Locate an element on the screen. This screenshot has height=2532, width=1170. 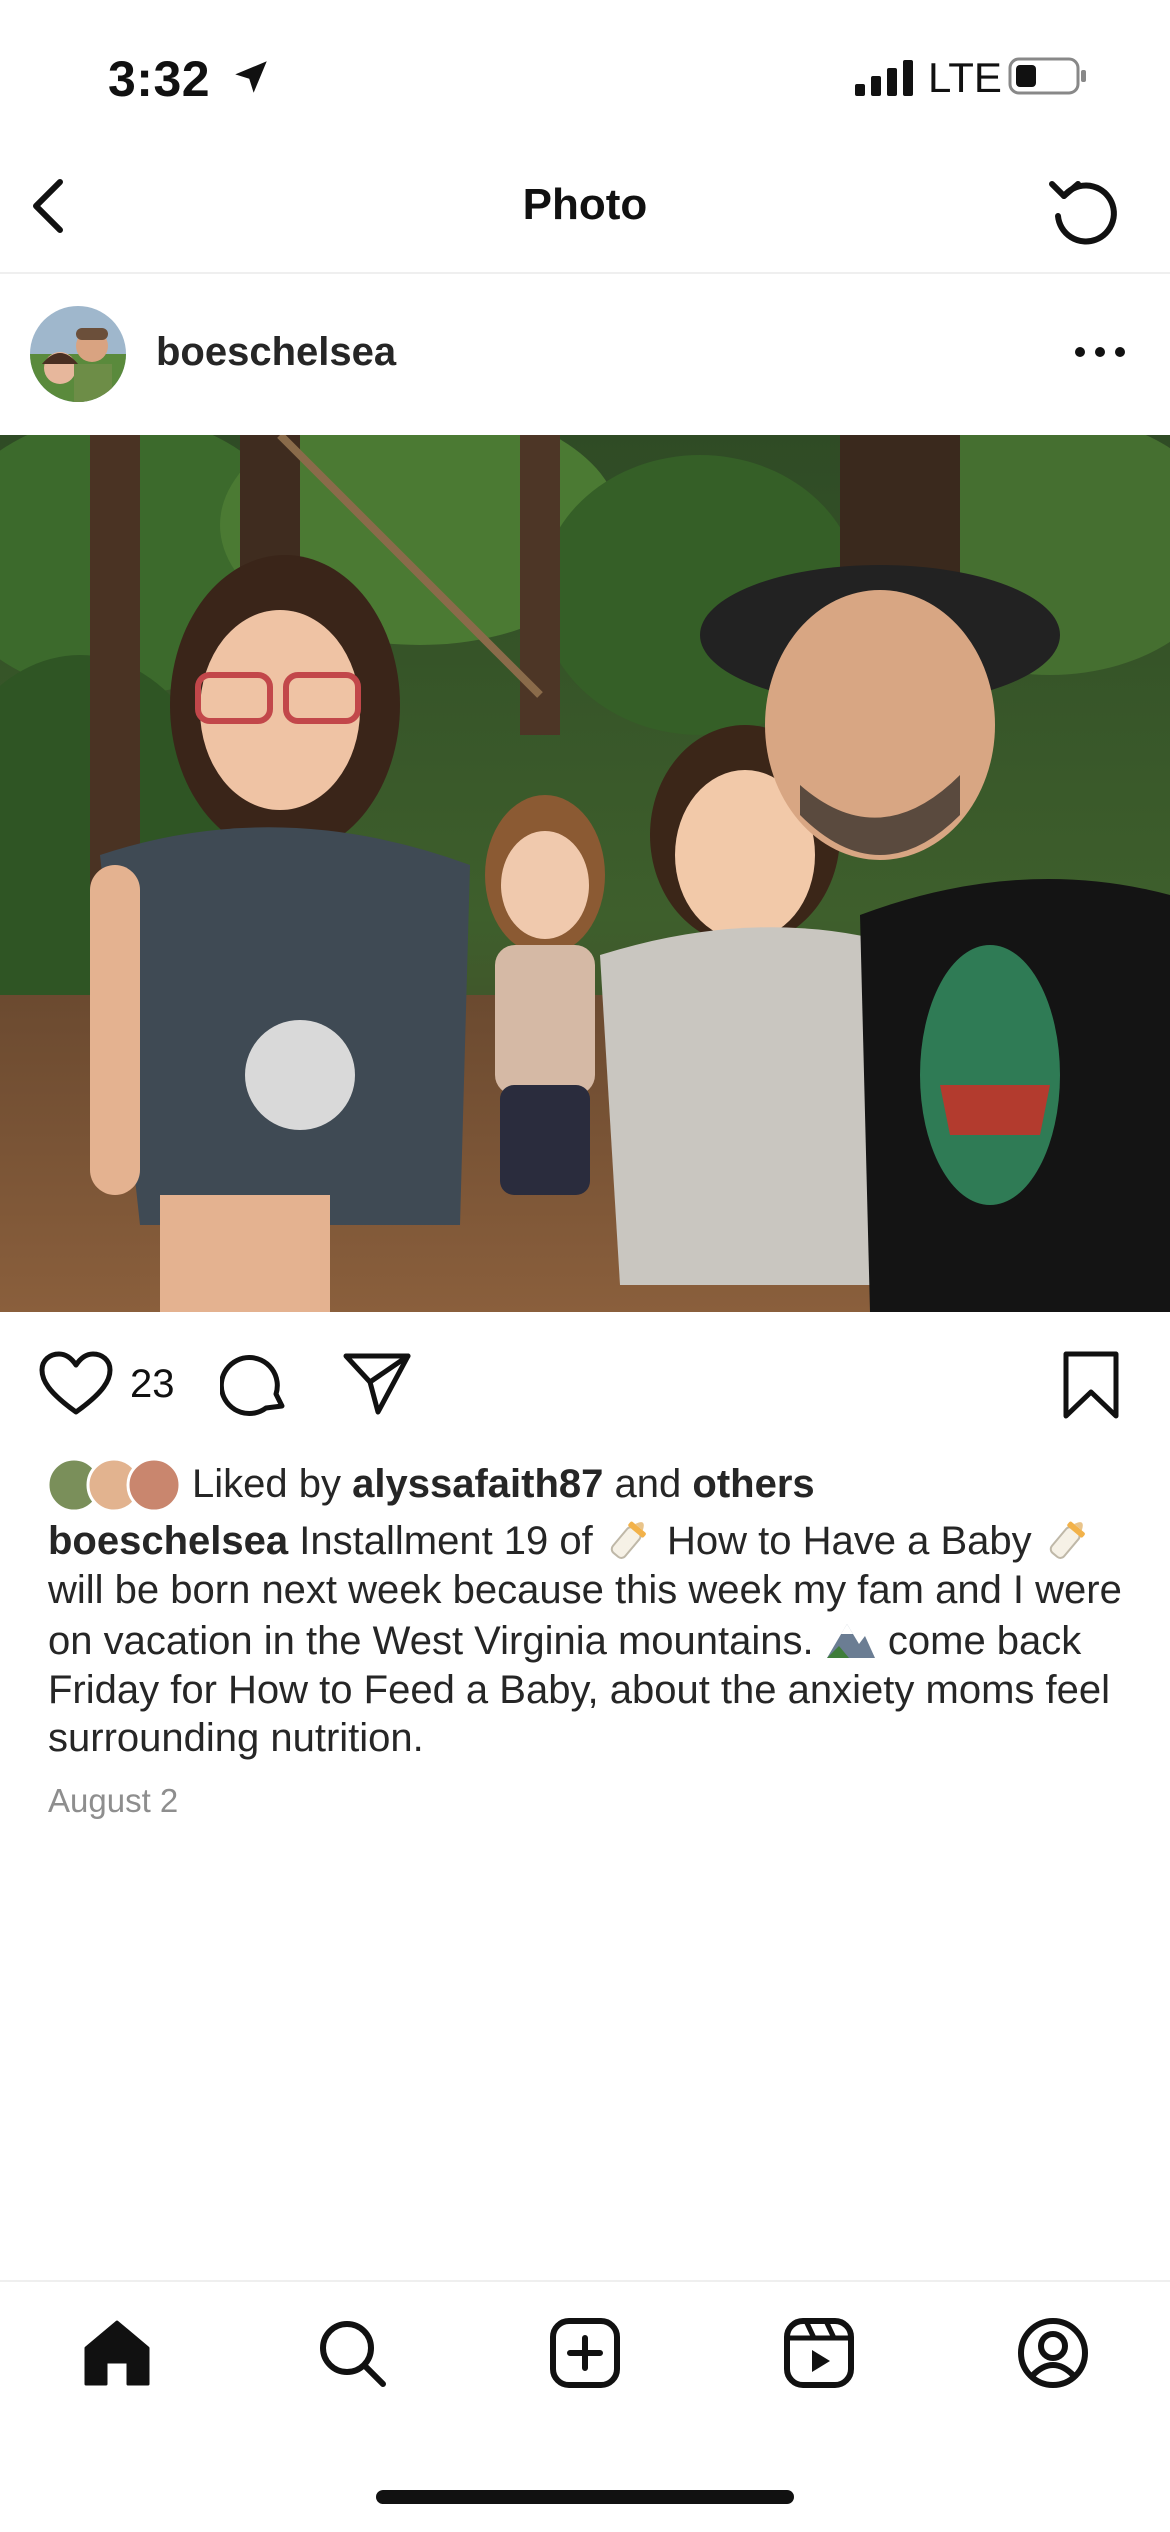
tab-divider is located at coordinates (585, 2281).